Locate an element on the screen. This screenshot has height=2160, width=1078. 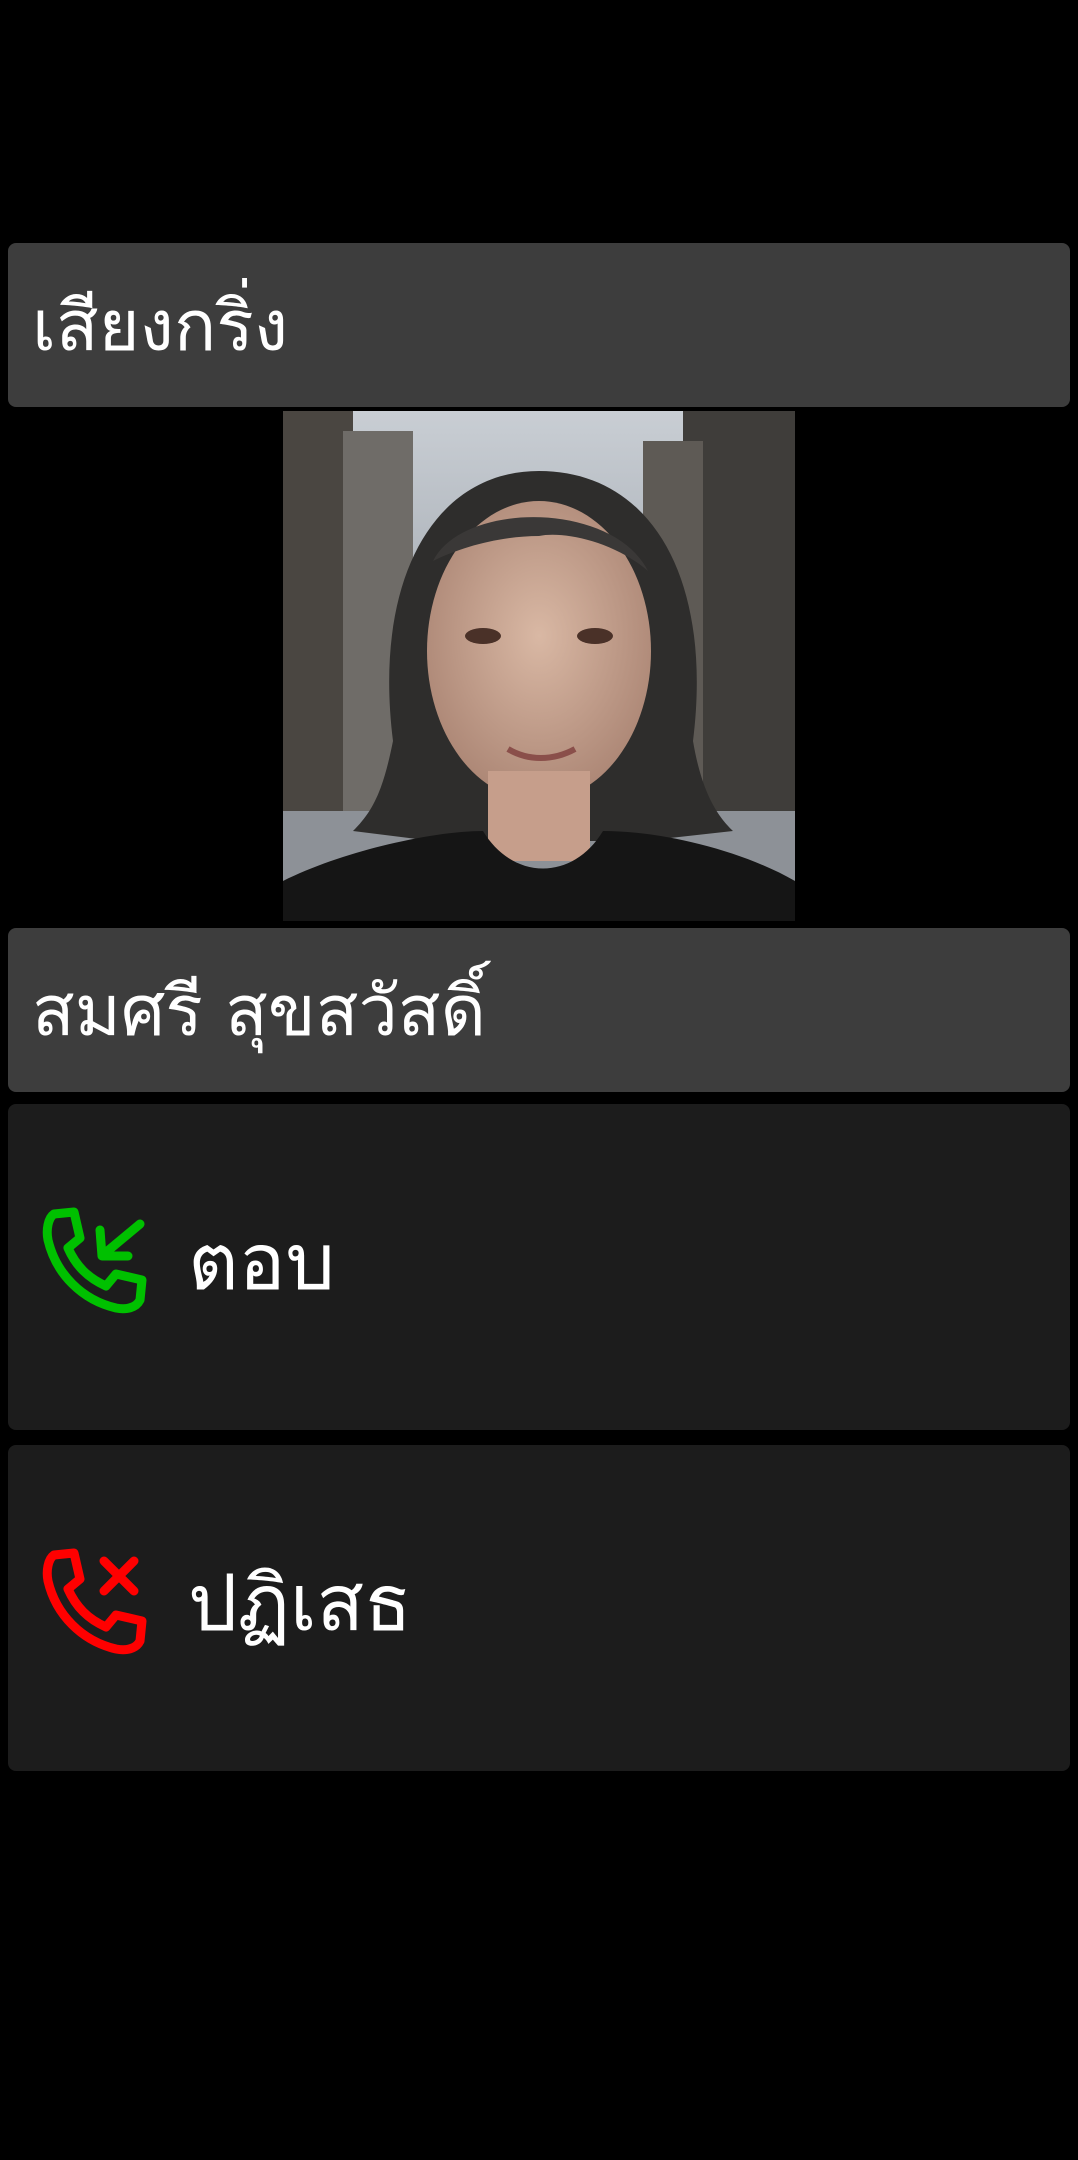
phone-decline-icon is located at coordinates (96, 1601).